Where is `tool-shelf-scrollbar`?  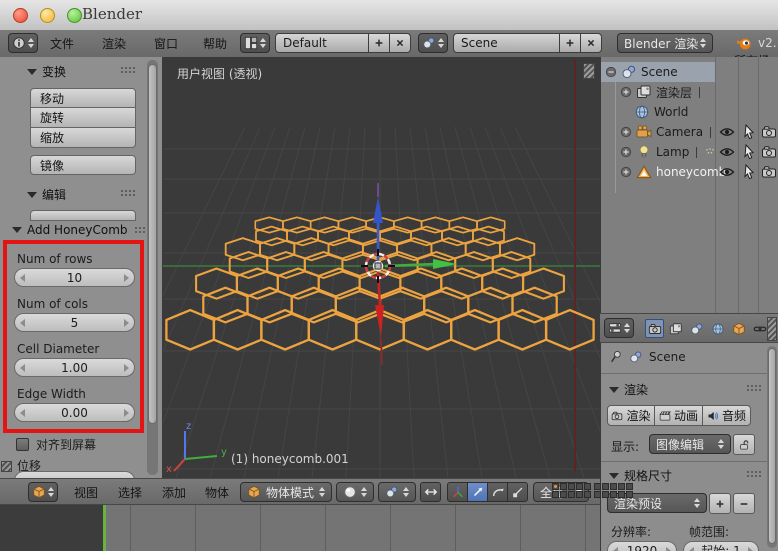 tool-shelf-scrollbar is located at coordinates (152, 267).